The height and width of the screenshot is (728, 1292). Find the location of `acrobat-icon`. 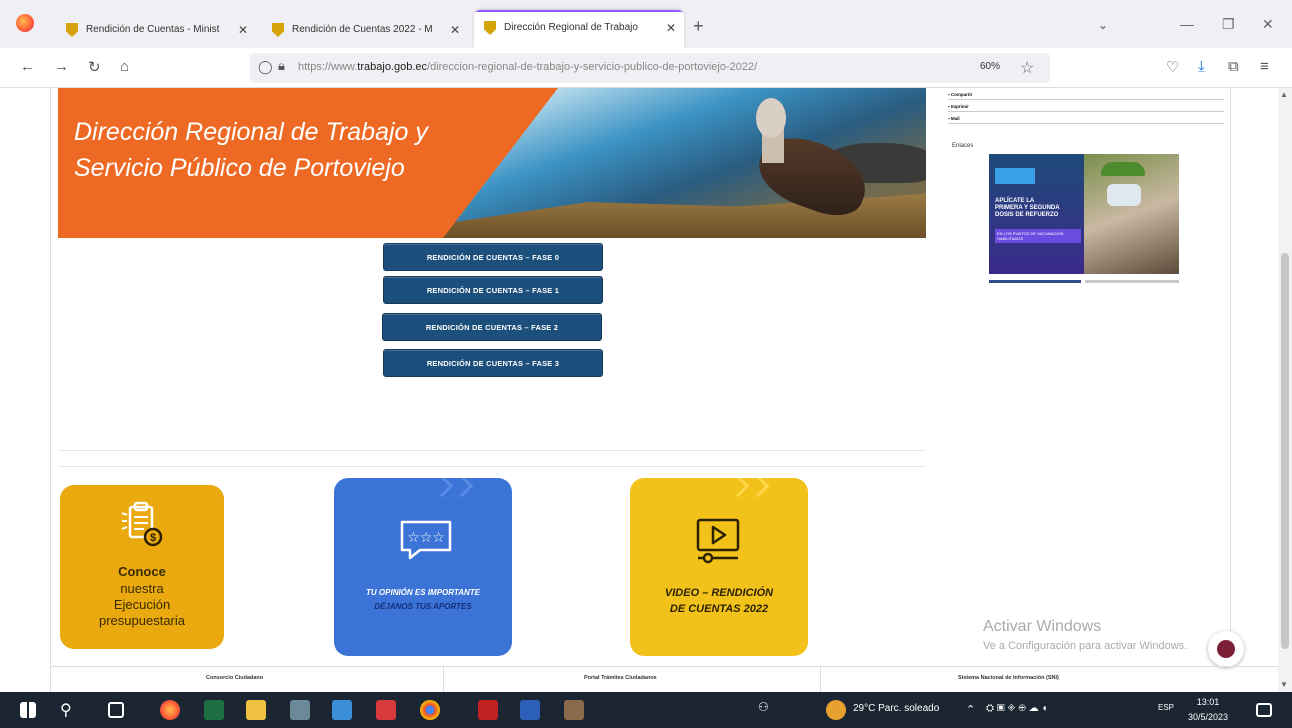

acrobat-icon is located at coordinates (488, 710).